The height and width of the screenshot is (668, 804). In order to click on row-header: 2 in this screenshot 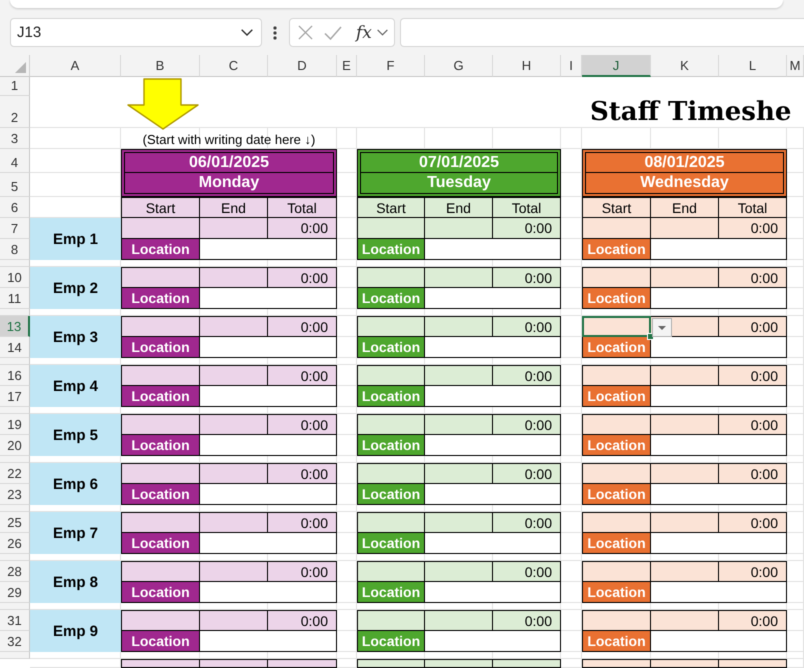, I will do `click(15, 112)`.